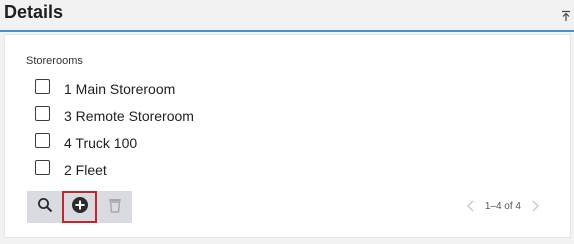  Describe the element at coordinates (114, 169) in the screenshot. I see `list-item: 2 Fleet` at that location.